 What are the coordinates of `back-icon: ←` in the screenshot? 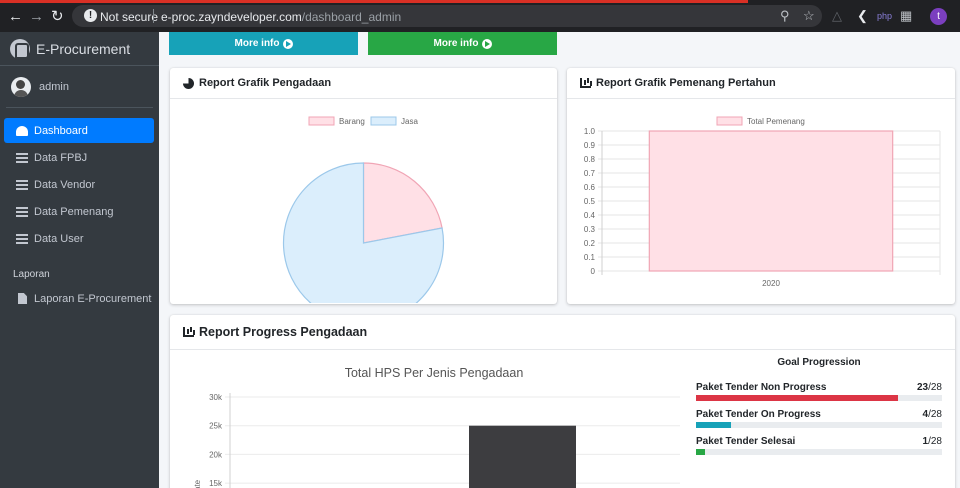 It's located at (15, 16).